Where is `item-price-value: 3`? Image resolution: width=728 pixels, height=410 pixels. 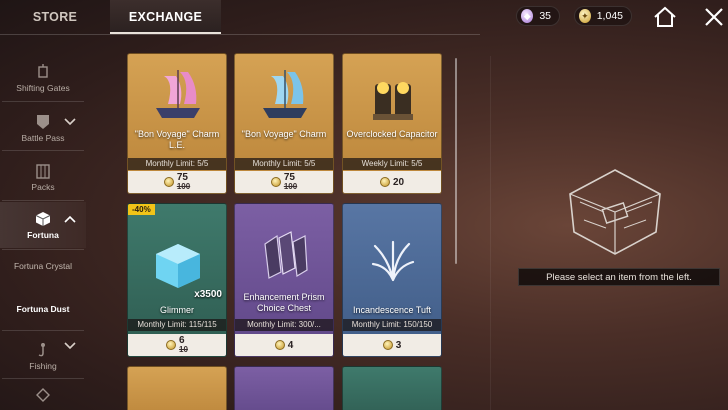
item-price-value: 3 is located at coordinates (398, 345).